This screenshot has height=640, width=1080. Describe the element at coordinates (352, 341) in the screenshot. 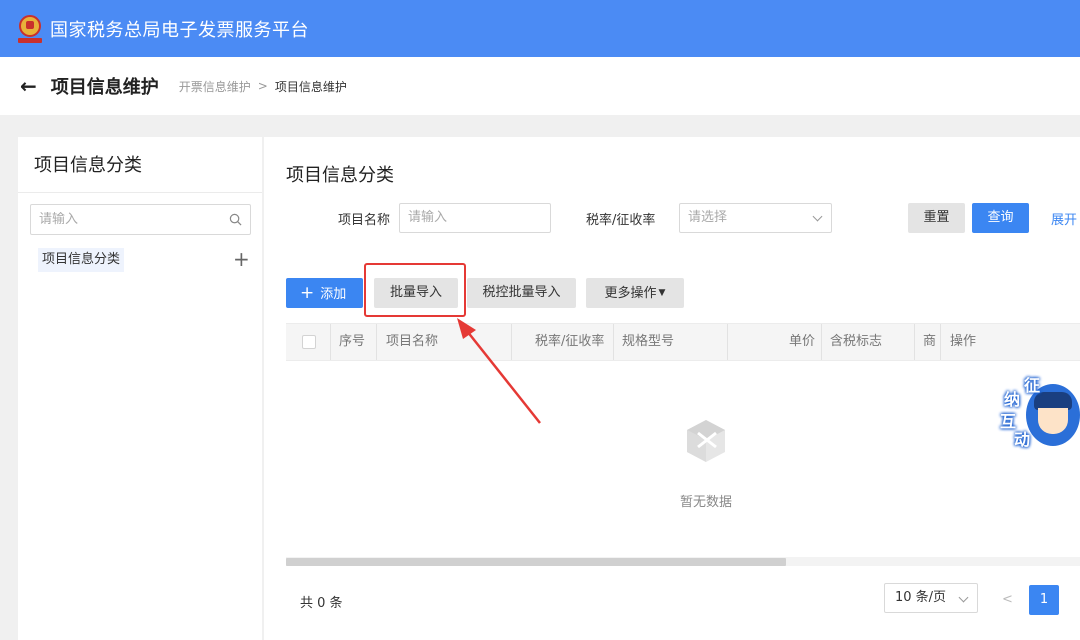

I see `column-header-index: 序号` at that location.